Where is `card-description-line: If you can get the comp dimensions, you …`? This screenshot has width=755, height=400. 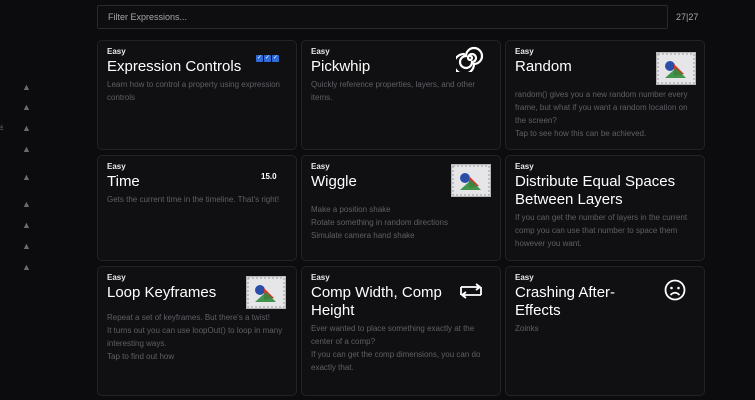 card-description-line: If you can get the comp dimensions, you … is located at coordinates (396, 361).